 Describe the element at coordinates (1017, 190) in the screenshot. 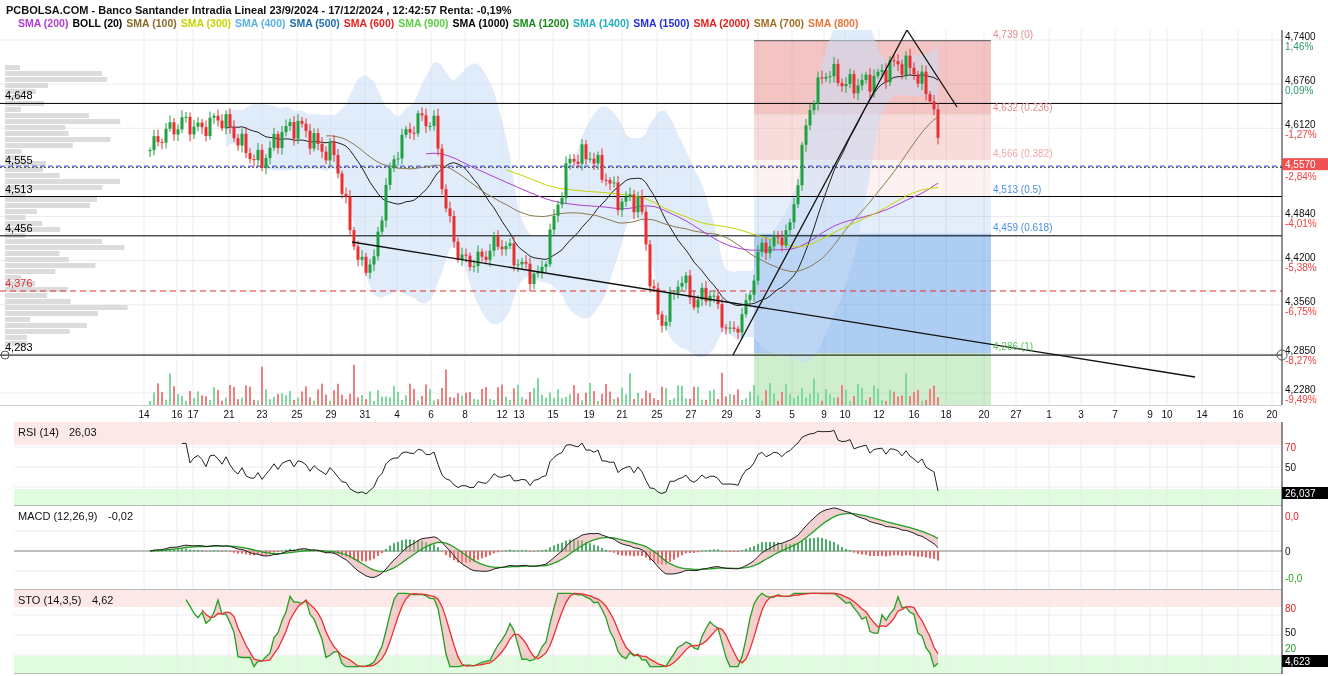

I see `fibonacci-label: 4,513 (0.5)` at that location.